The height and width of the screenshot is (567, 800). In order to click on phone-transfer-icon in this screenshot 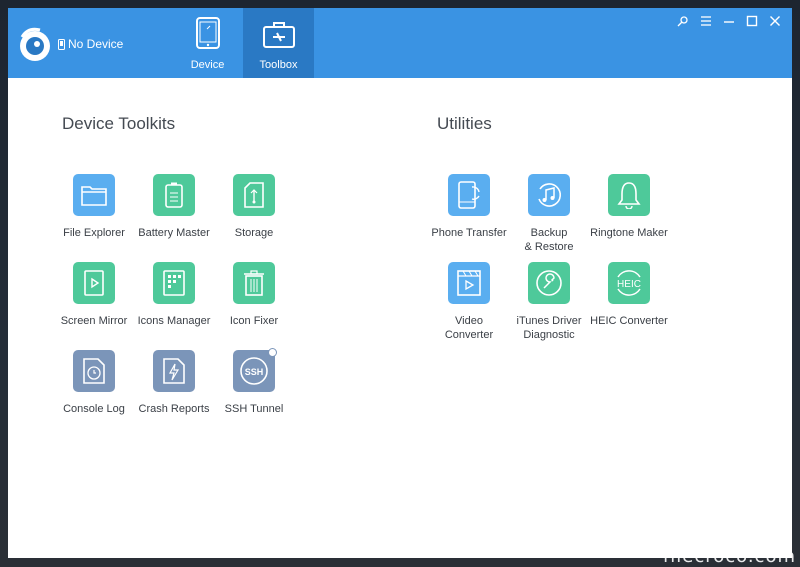, I will do `click(469, 195)`.